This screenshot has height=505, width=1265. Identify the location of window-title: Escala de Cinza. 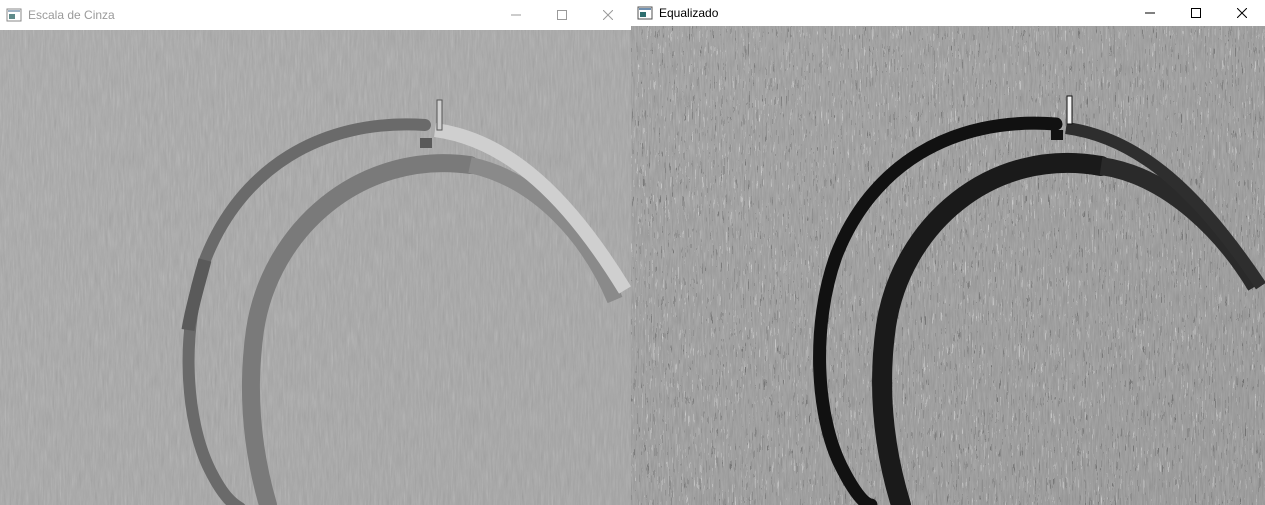
(71, 15).